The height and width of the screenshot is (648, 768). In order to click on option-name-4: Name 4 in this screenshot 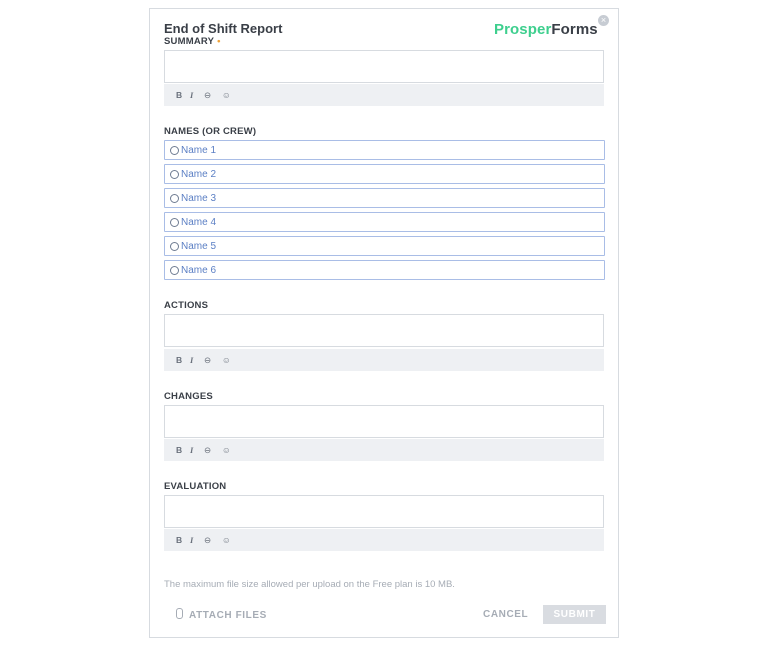, I will do `click(384, 222)`.